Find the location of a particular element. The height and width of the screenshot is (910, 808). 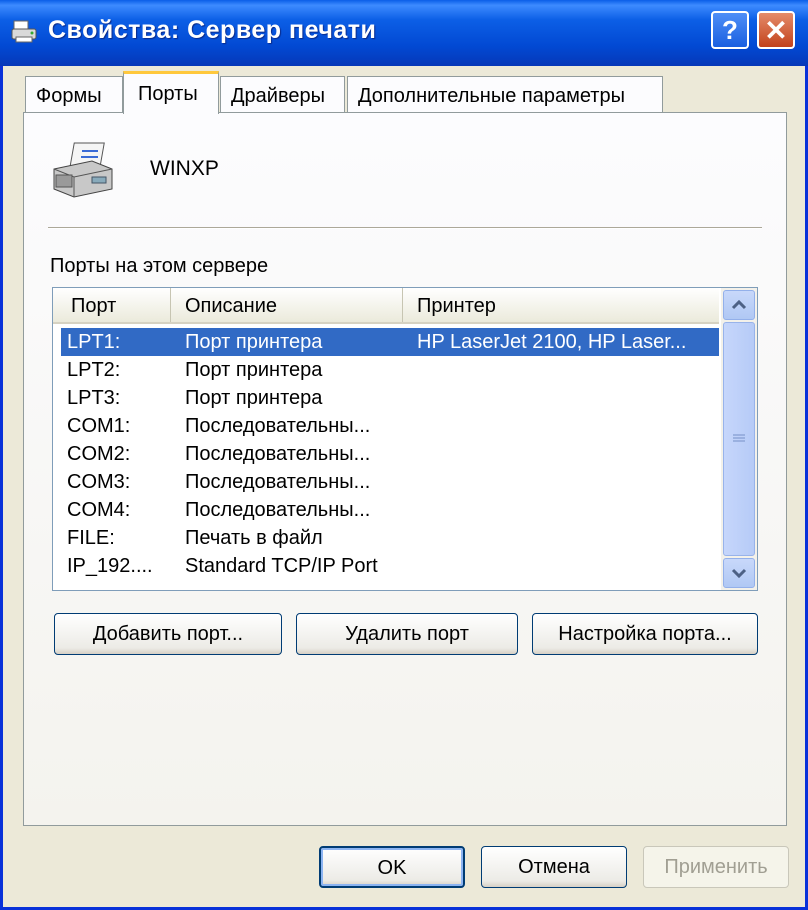

server-name: WINXP is located at coordinates (184, 168).